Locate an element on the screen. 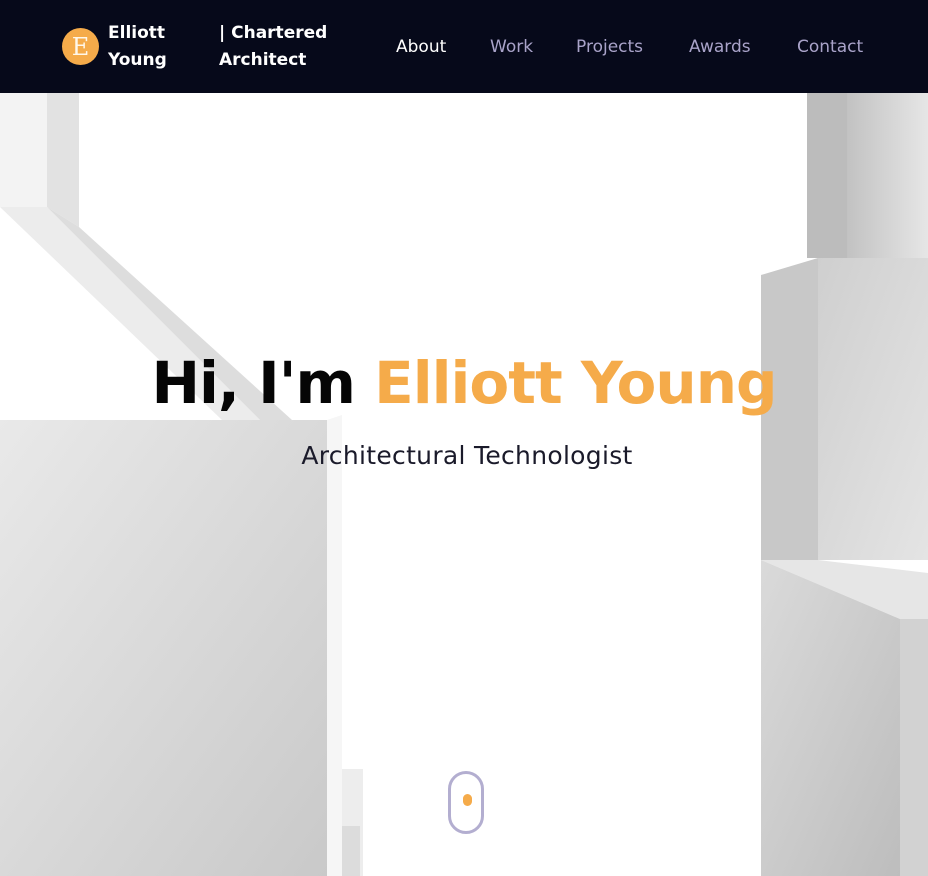  mouse-scroll-icon is located at coordinates (466, 802).